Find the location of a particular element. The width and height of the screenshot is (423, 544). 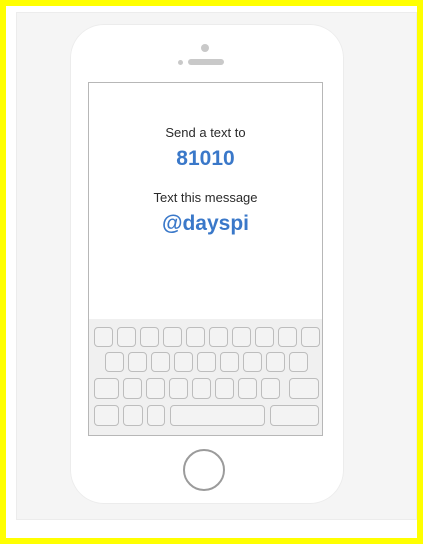

shortcode-number: 81010 is located at coordinates (205, 158).